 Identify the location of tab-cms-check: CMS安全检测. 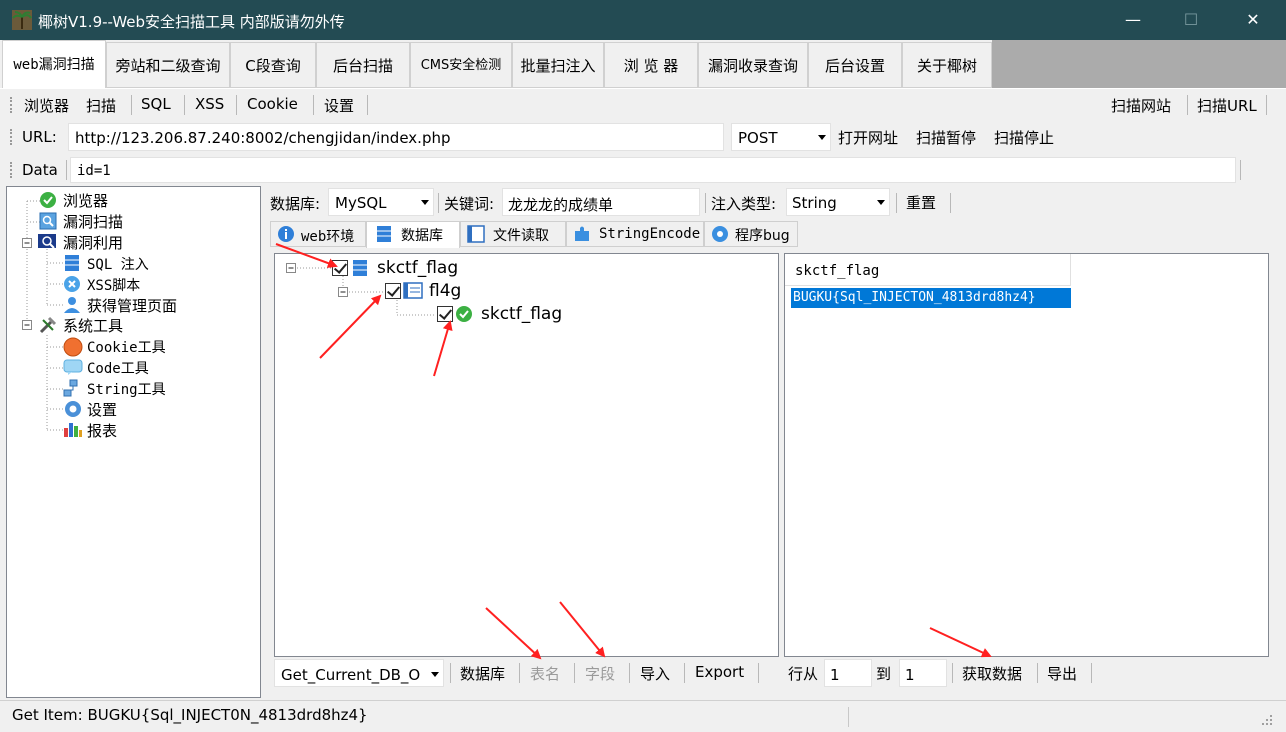
(461, 65).